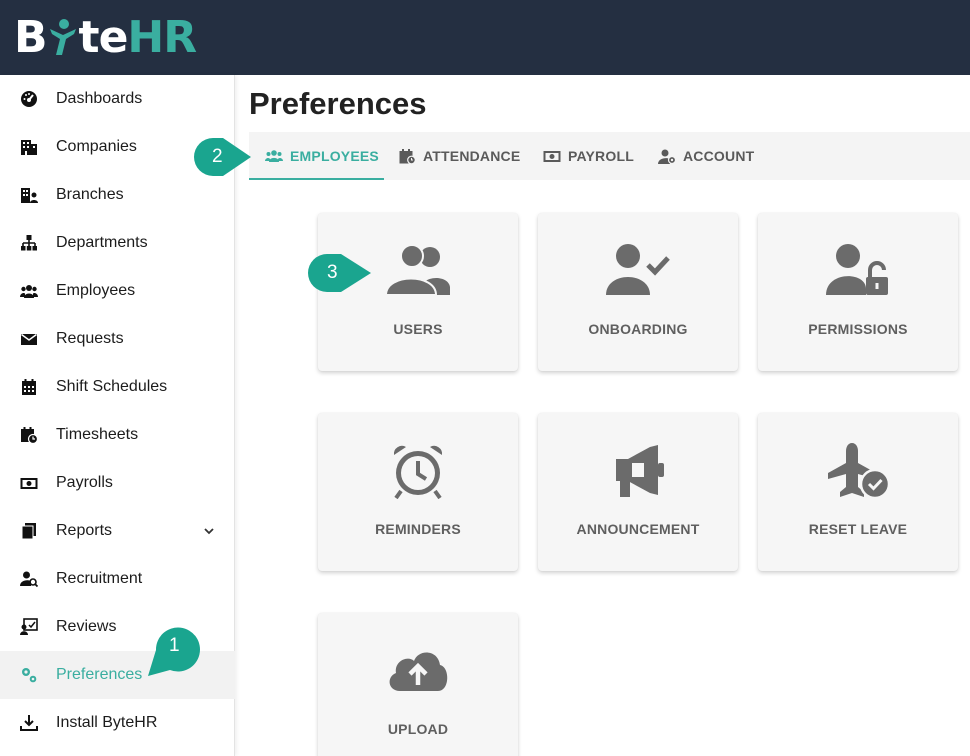  Describe the element at coordinates (859, 471) in the screenshot. I see `plane-check-icon` at that location.